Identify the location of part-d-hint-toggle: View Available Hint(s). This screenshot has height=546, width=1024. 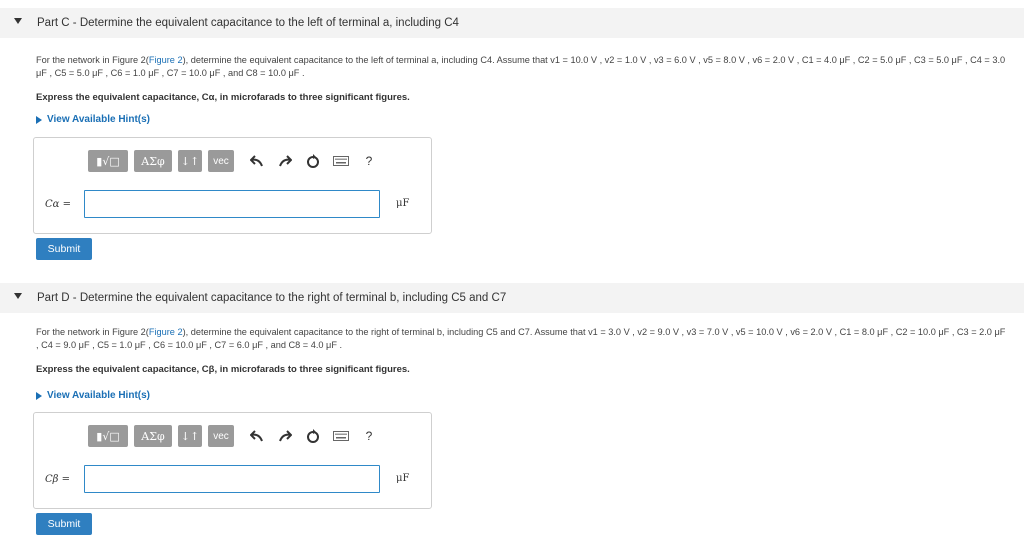
(93, 395).